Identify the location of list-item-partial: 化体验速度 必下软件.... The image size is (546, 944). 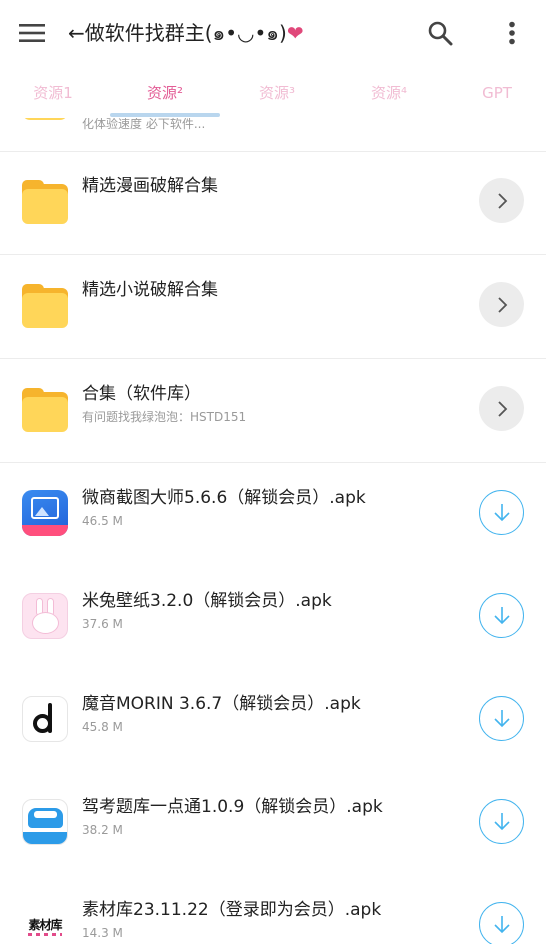
(273, 135).